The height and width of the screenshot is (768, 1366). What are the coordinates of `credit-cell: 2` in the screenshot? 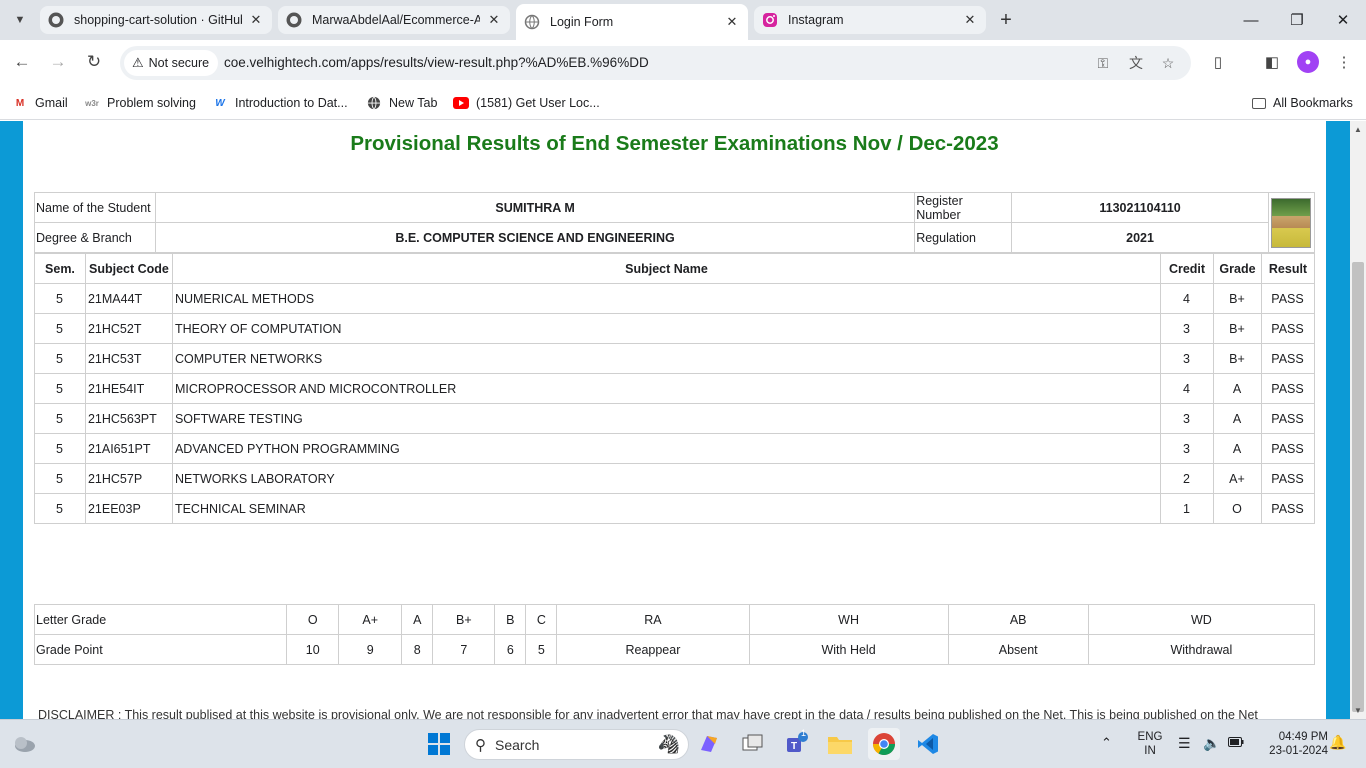 It's located at (1187, 478).